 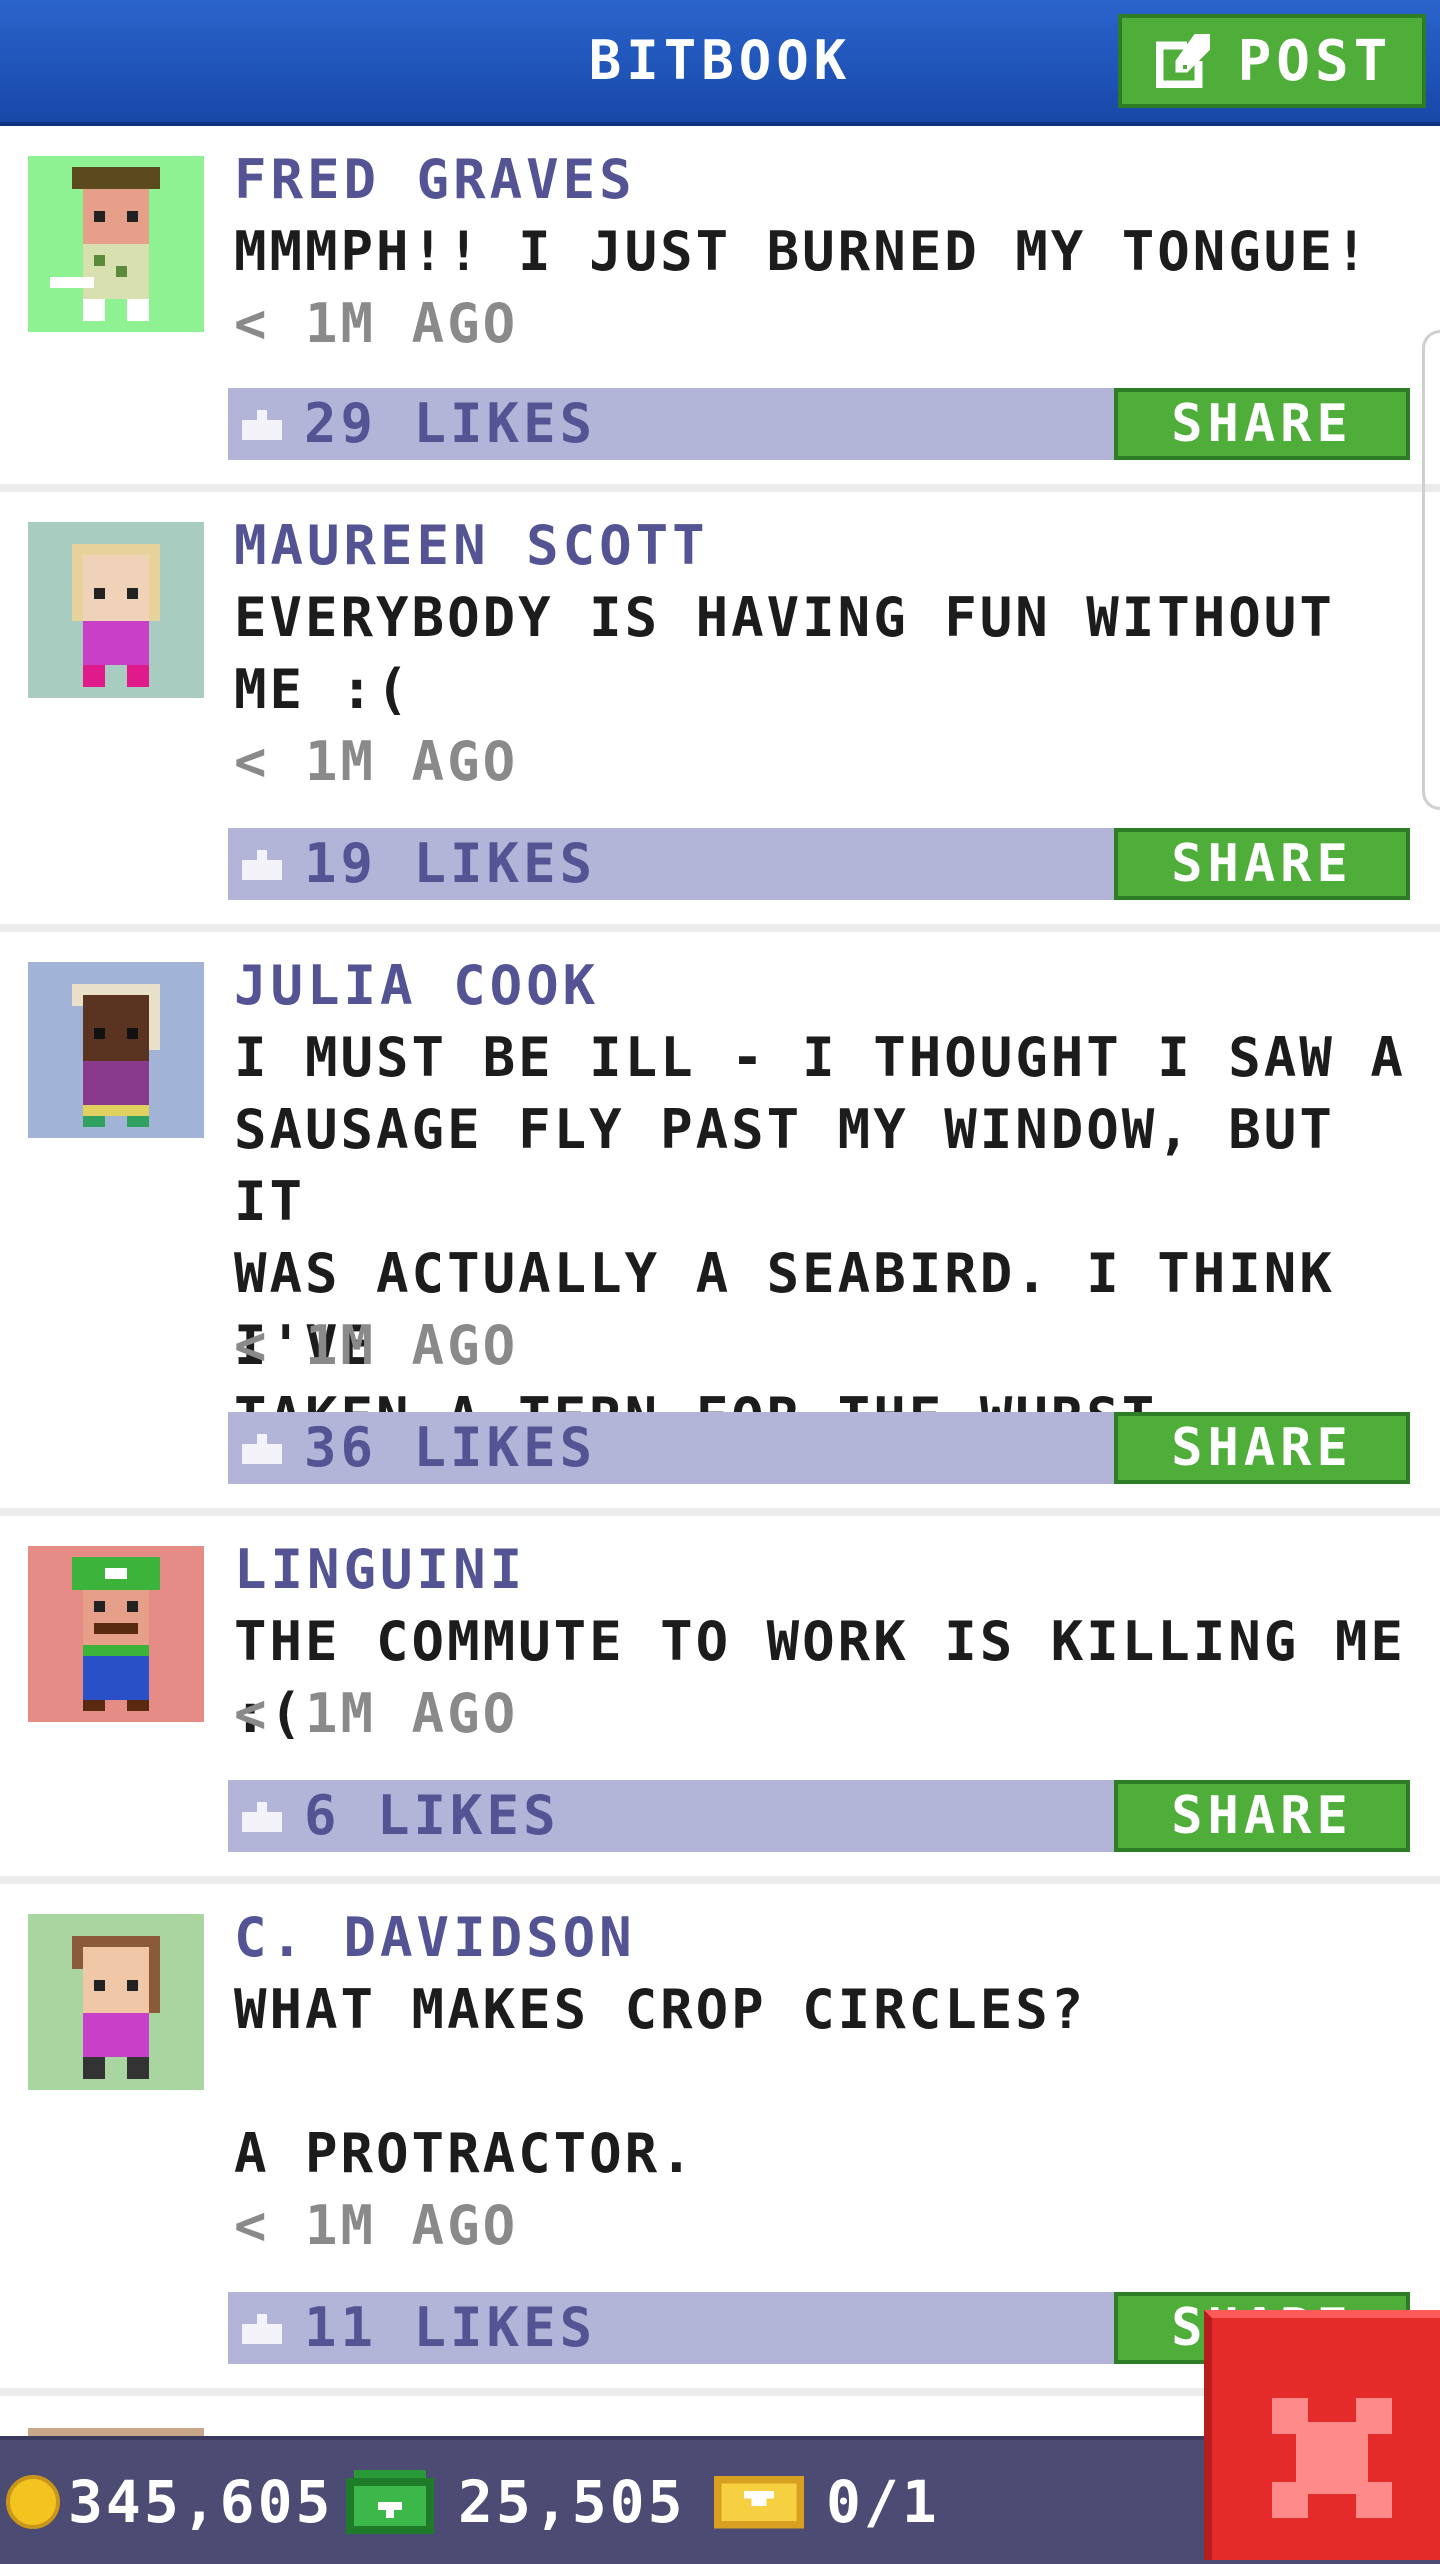 I want to click on bux-stat: 25,505, so click(x=516, y=2502).